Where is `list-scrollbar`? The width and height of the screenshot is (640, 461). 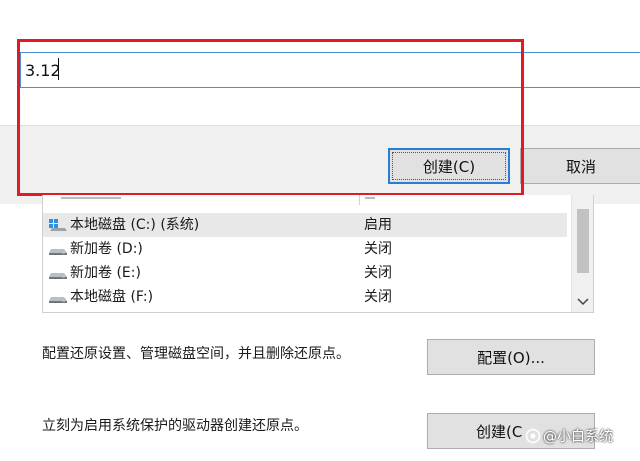 list-scrollbar is located at coordinates (582, 253).